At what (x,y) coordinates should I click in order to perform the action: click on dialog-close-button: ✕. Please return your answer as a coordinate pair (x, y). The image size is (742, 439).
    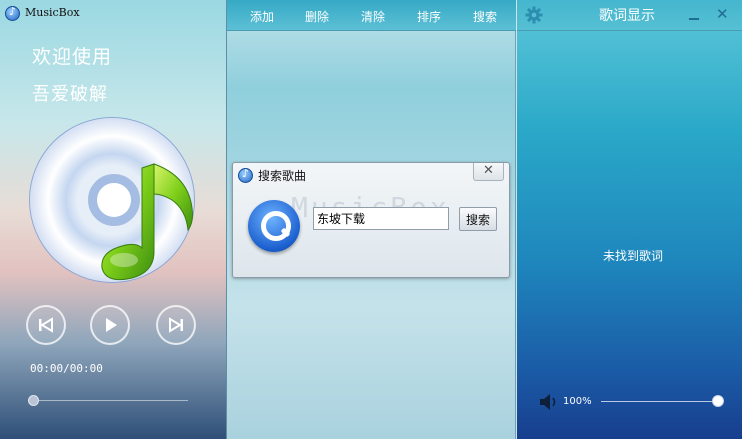
    Looking at the image, I should click on (488, 172).